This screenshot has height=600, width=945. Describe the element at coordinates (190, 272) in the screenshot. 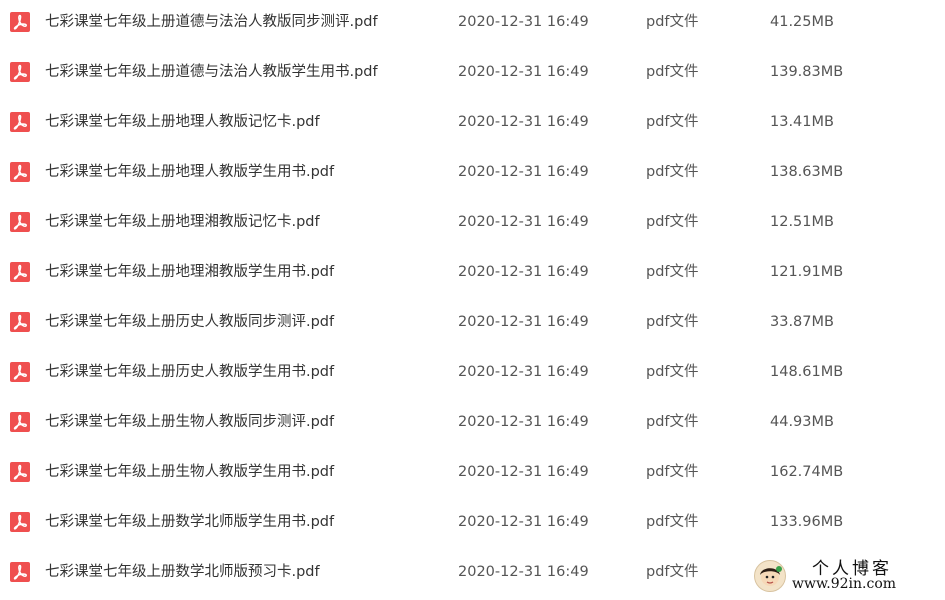

I see `file-name: 七彩课堂七年级上册地理湘教版学生用书.pdf` at that location.